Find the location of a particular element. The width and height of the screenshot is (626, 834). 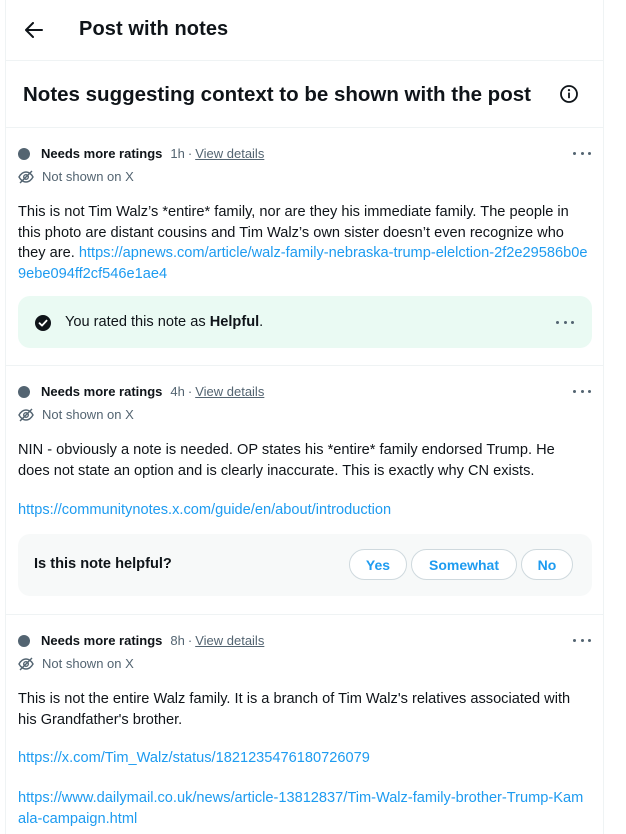

top-bar: Post with notes is located at coordinates (304, 30).